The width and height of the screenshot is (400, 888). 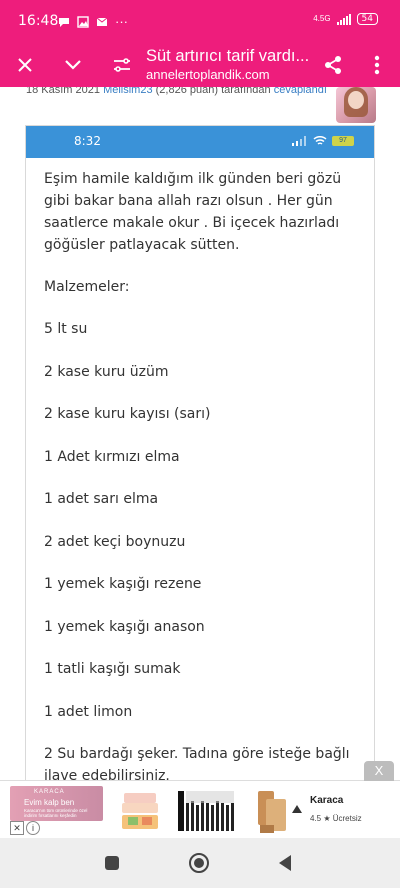 What do you see at coordinates (73, 65) in the screenshot?
I see `chevron-down-icon` at bounding box center [73, 65].